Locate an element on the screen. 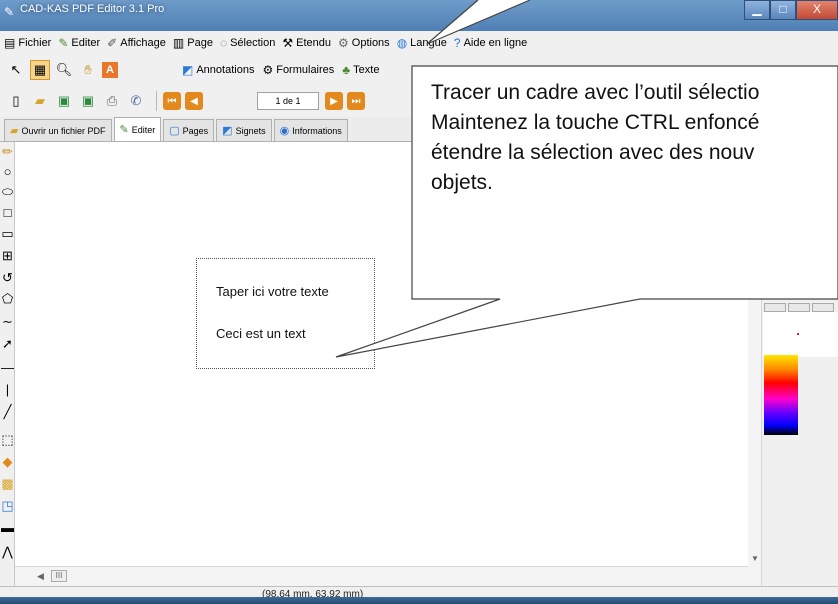 The width and height of the screenshot is (838, 604). info-icon: ◉ is located at coordinates (284, 131).